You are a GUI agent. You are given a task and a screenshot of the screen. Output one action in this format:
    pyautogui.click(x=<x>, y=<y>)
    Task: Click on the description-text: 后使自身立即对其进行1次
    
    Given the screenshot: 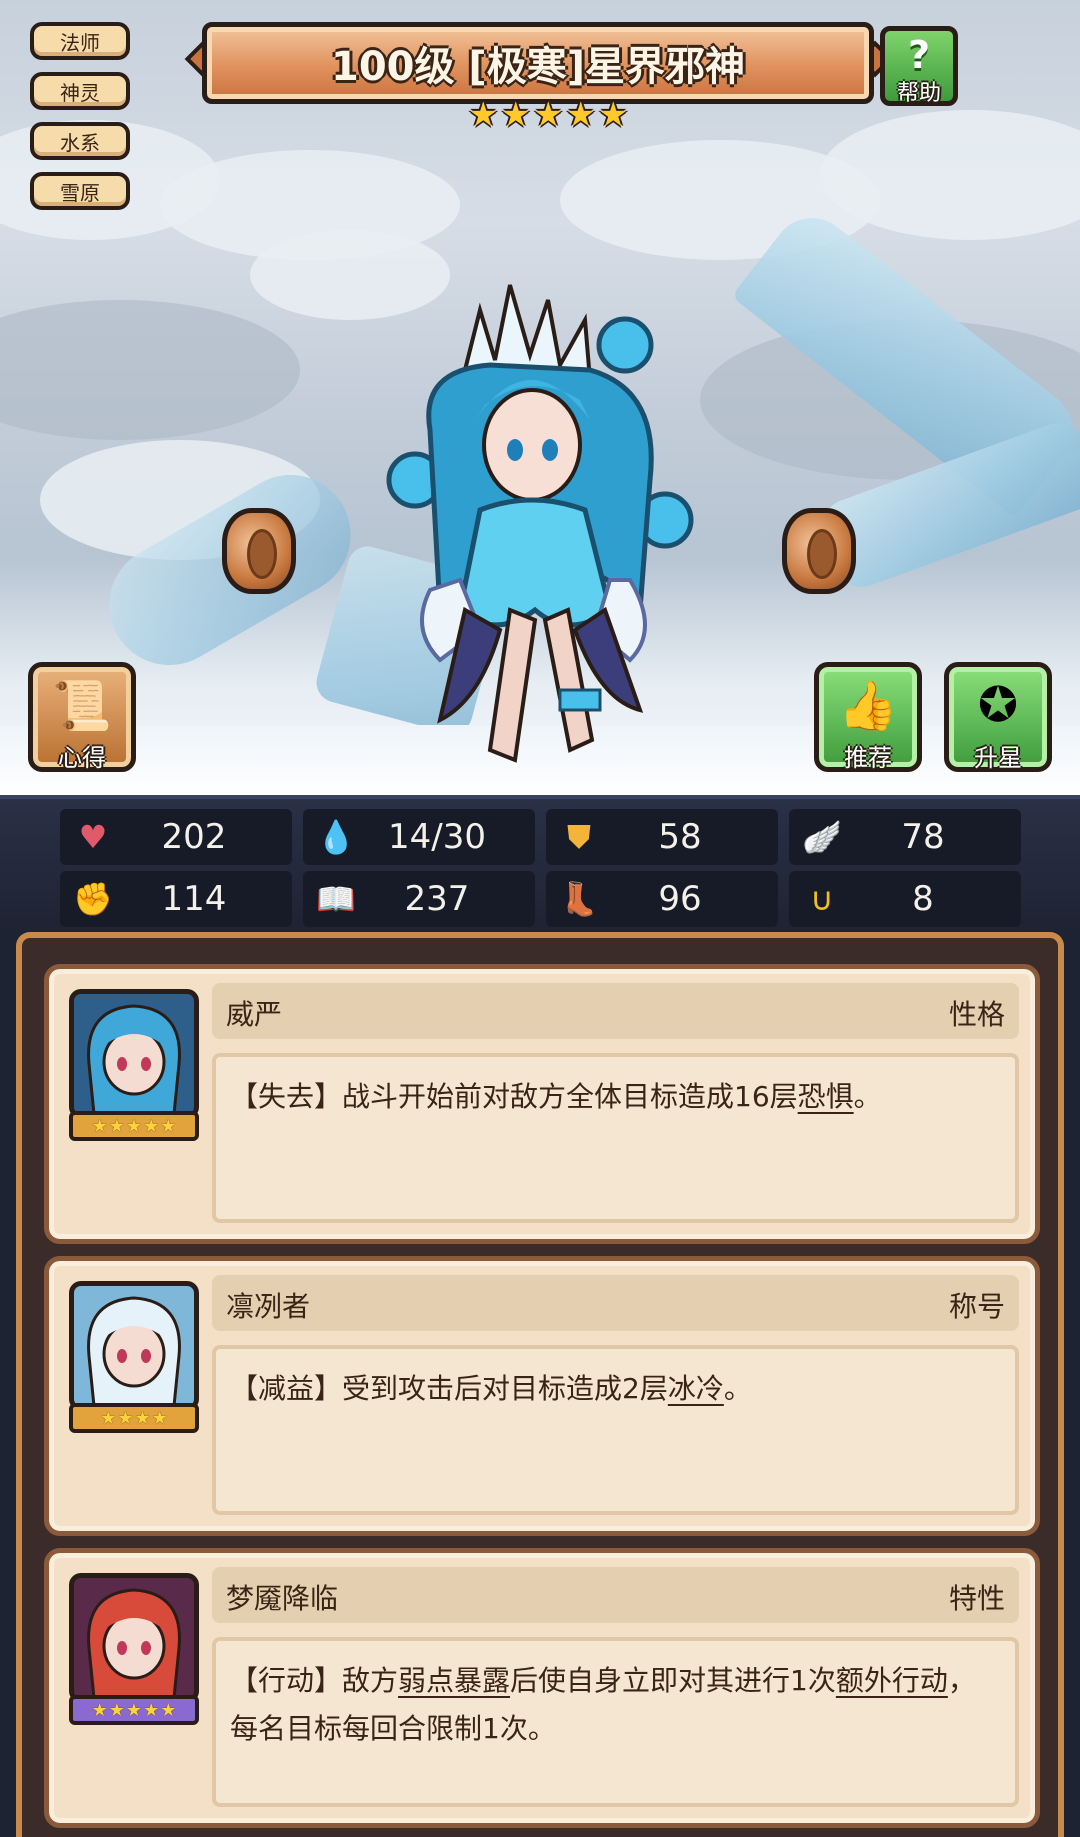 What is the action you would take?
    pyautogui.click(x=673, y=1680)
    